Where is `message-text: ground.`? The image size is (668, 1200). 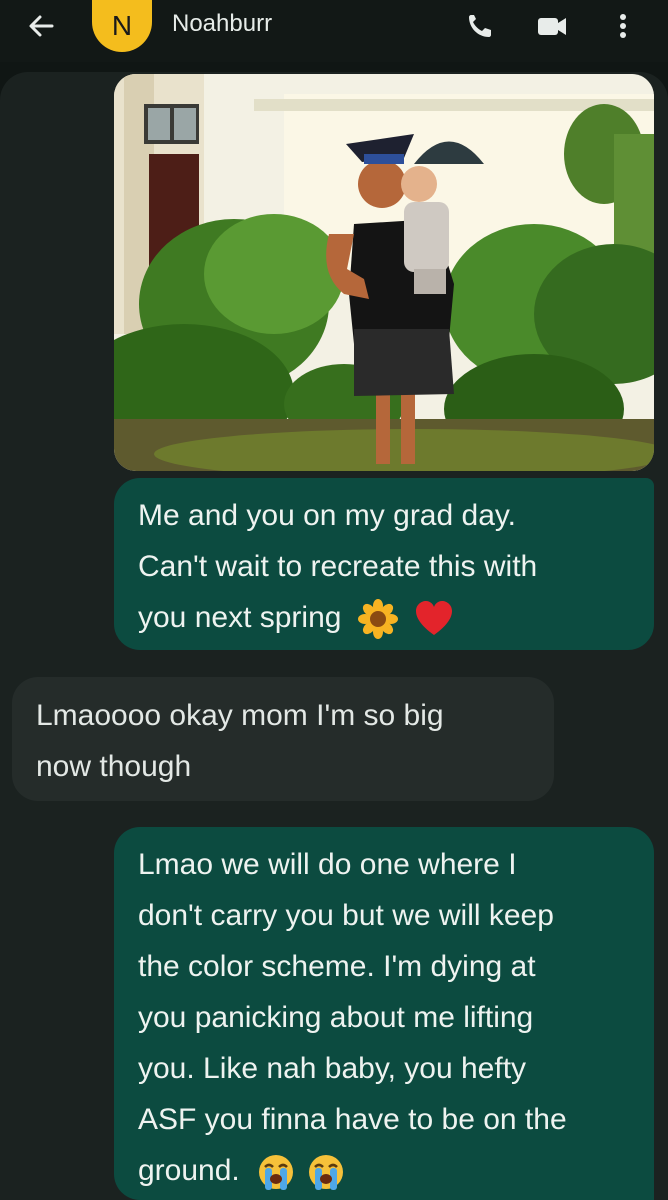 message-text: ground. is located at coordinates (384, 1170).